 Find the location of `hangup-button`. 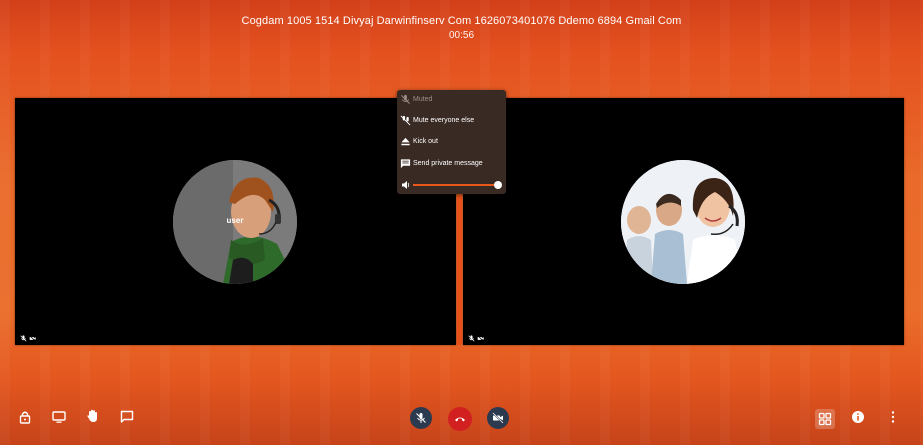

hangup-button is located at coordinates (460, 419).